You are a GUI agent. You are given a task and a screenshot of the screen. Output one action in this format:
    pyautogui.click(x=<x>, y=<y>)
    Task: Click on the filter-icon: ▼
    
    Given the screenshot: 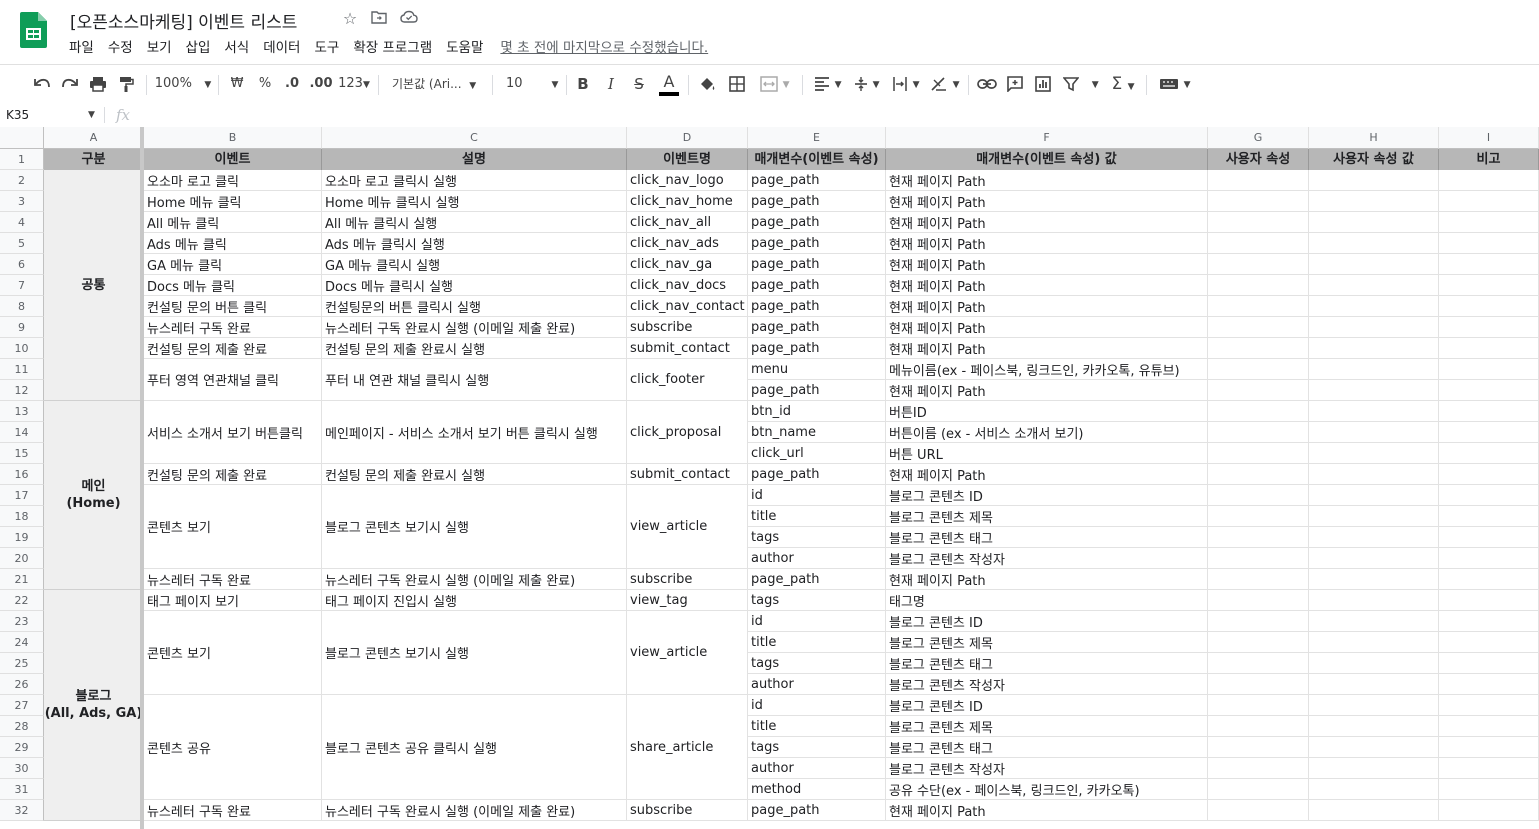 What is the action you would take?
    pyautogui.click(x=1081, y=84)
    